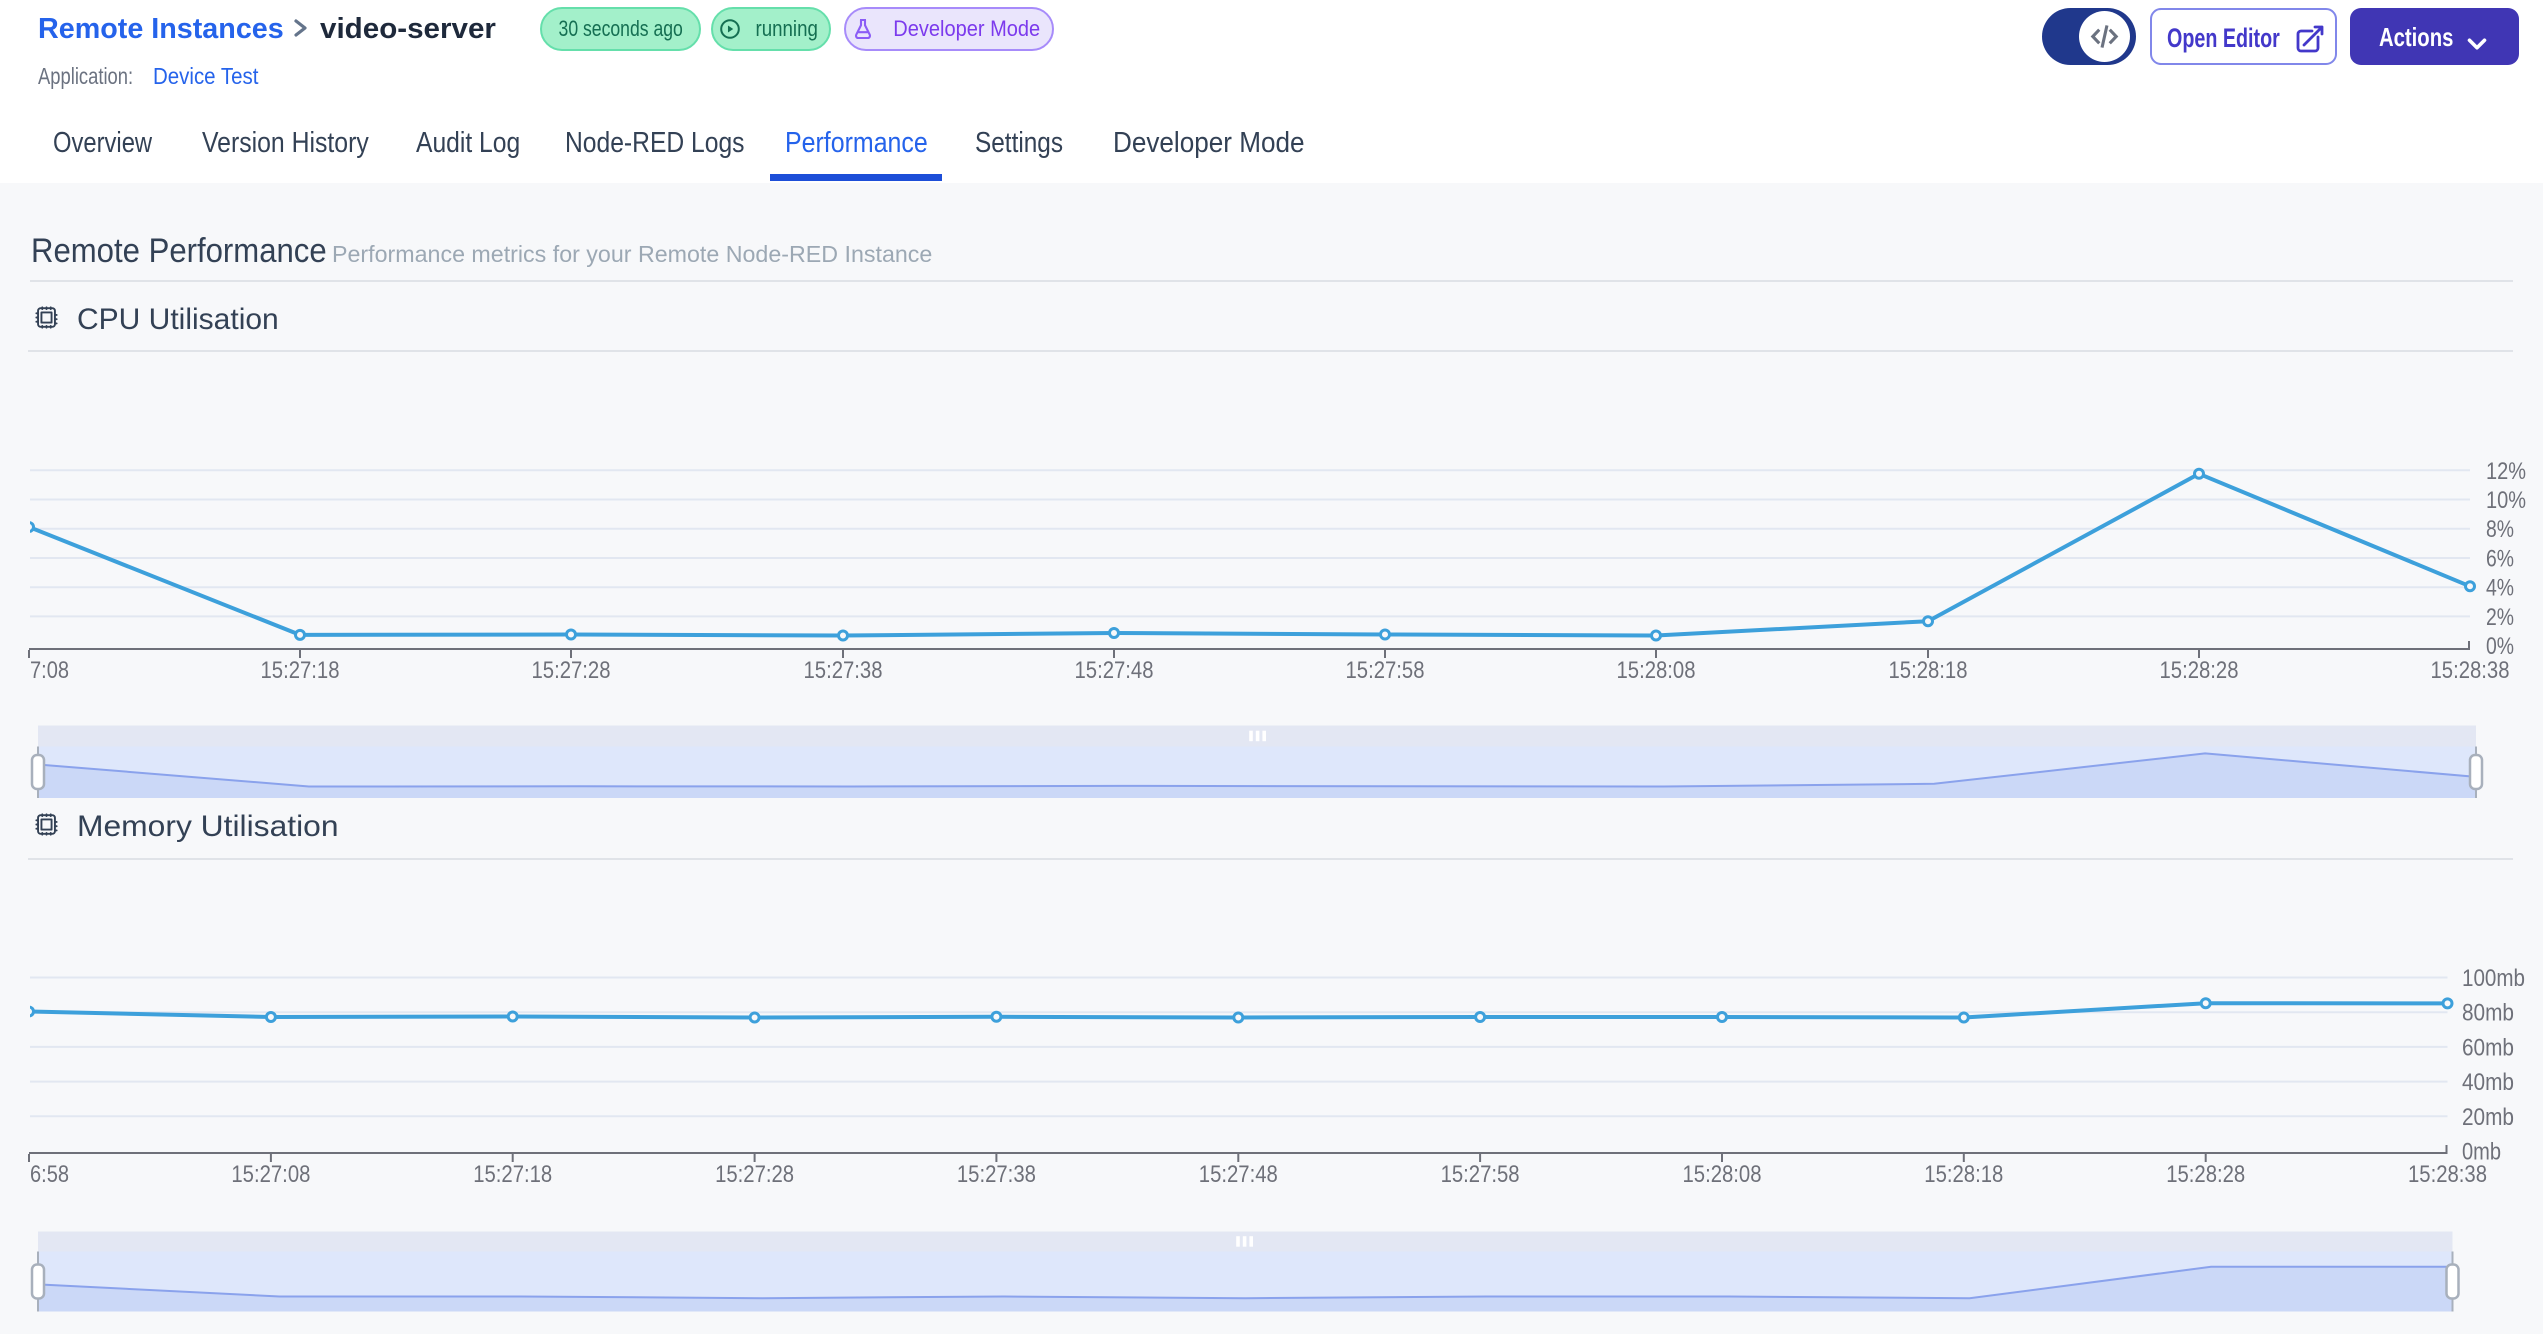 The width and height of the screenshot is (2543, 1334). Describe the element at coordinates (2488, 1117) in the screenshot. I see `svg-text: 20mb` at that location.